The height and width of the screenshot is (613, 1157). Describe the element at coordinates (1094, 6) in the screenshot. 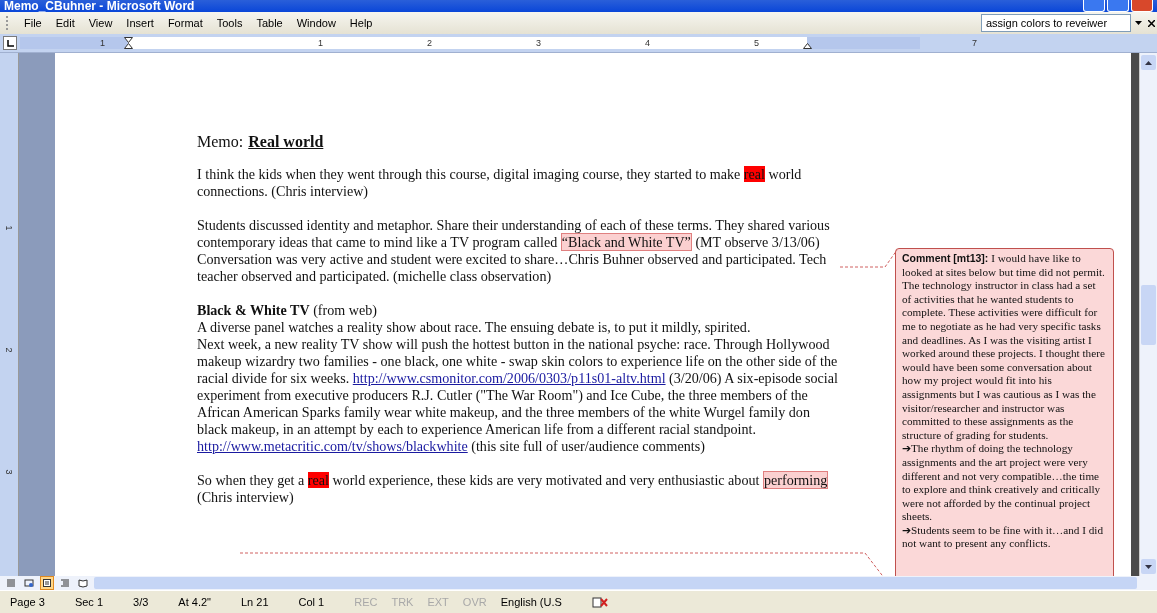

I see `minimize-button` at that location.